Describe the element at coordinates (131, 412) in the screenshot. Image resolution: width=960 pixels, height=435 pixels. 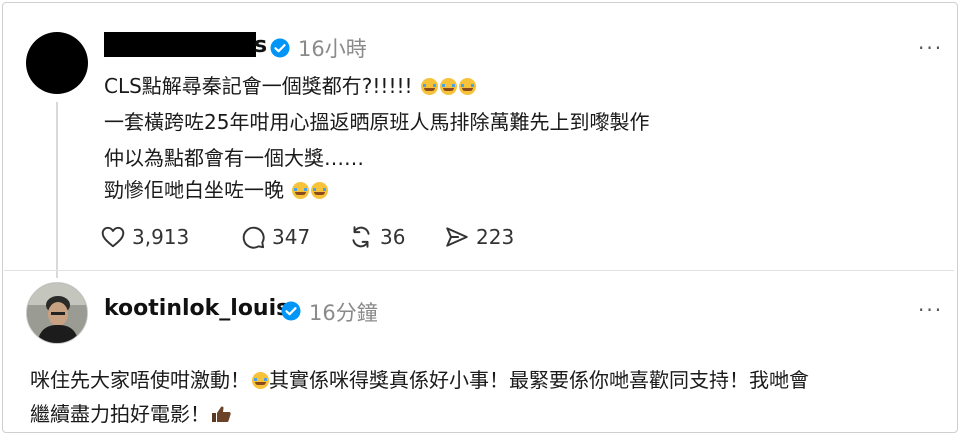
I see `reply-text-line-2: 繼續盡力拍好電影！` at that location.